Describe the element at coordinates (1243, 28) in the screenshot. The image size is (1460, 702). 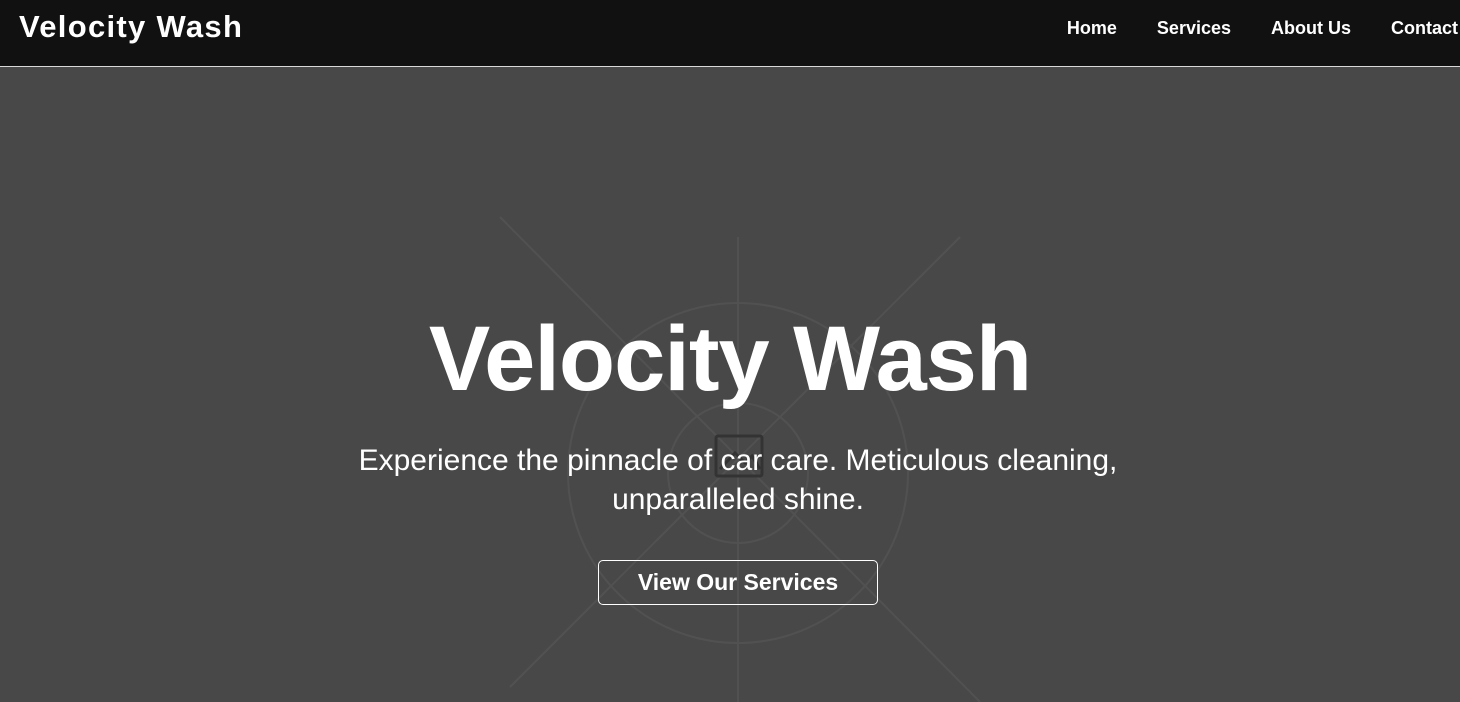
I see `nav-menu: Home Services About Us Contact` at that location.